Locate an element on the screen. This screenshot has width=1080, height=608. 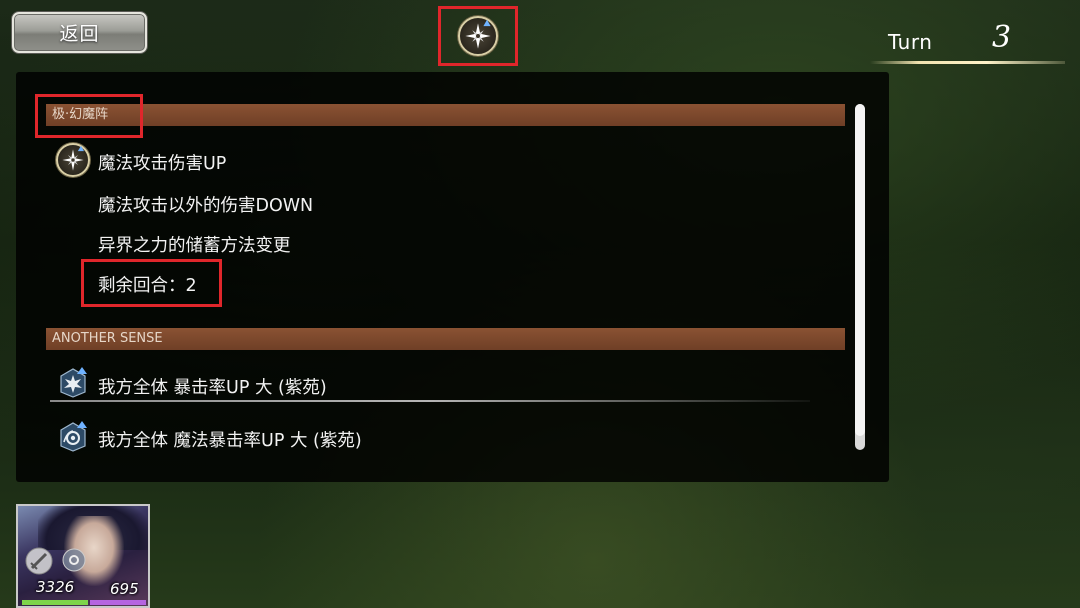
scrollbar-thumb is located at coordinates (860, 270).